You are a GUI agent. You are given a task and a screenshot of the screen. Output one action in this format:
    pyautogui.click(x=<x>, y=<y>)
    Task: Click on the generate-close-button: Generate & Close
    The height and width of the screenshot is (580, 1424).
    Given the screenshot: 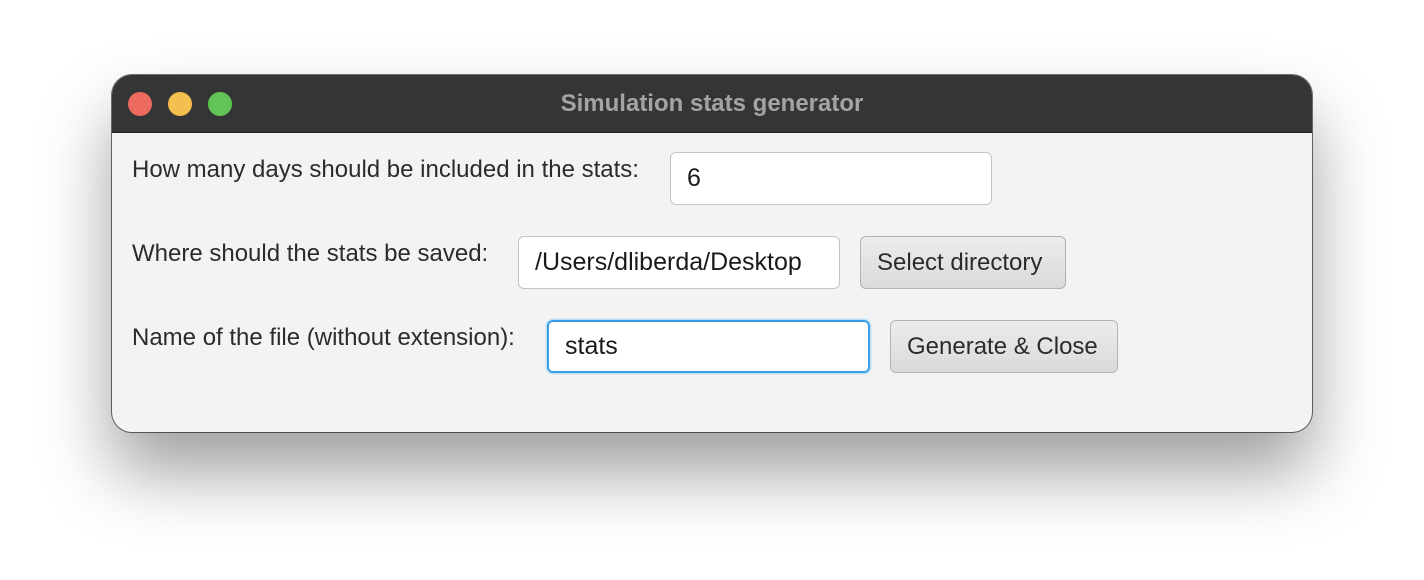 What is the action you would take?
    pyautogui.click(x=1004, y=346)
    